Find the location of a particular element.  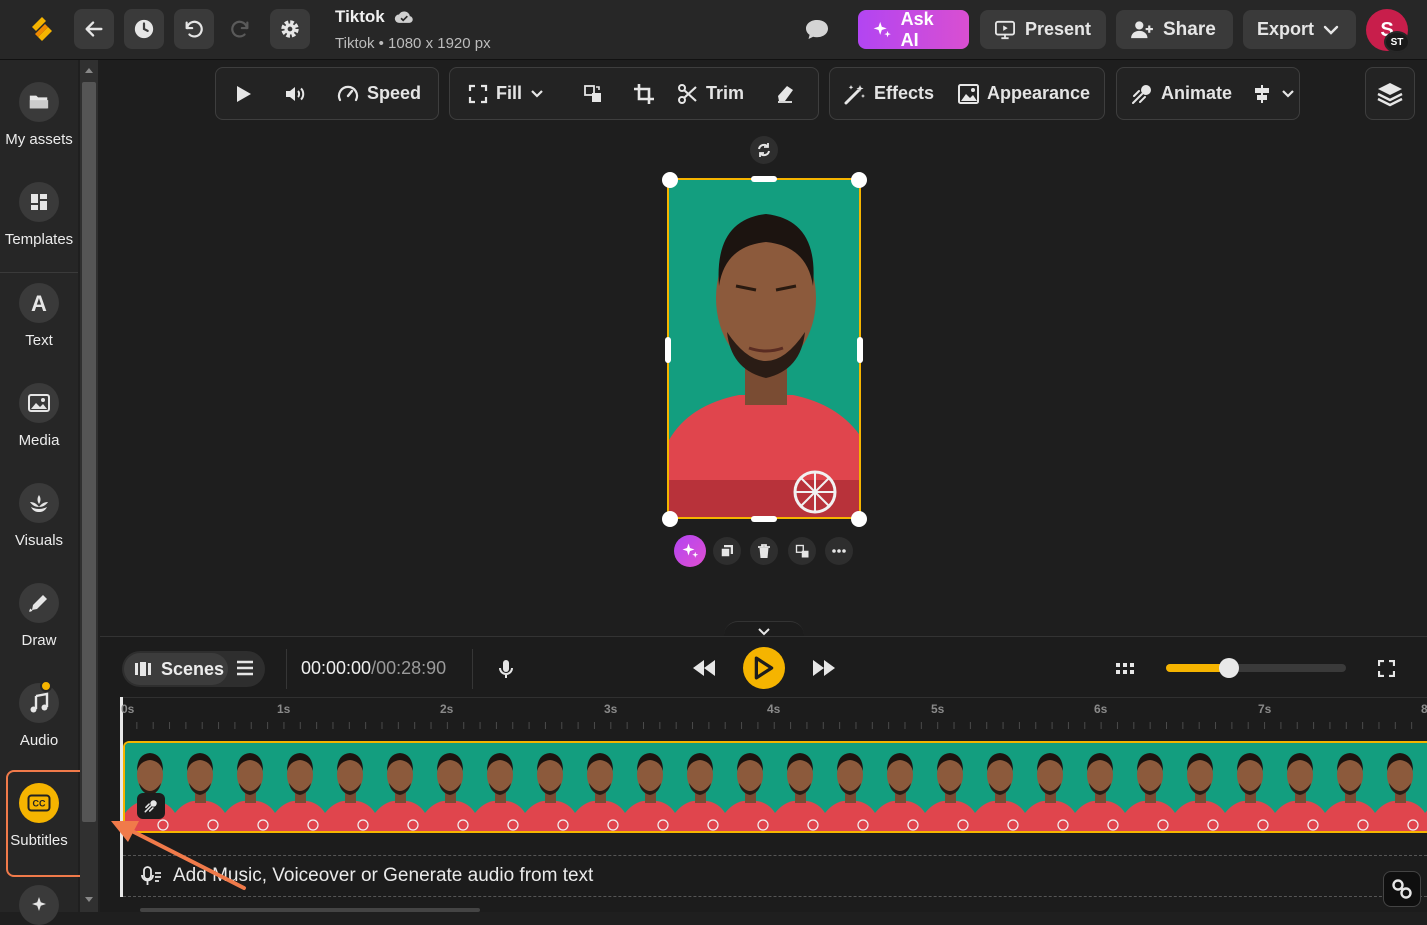

grid-icon is located at coordinates (1125, 668).